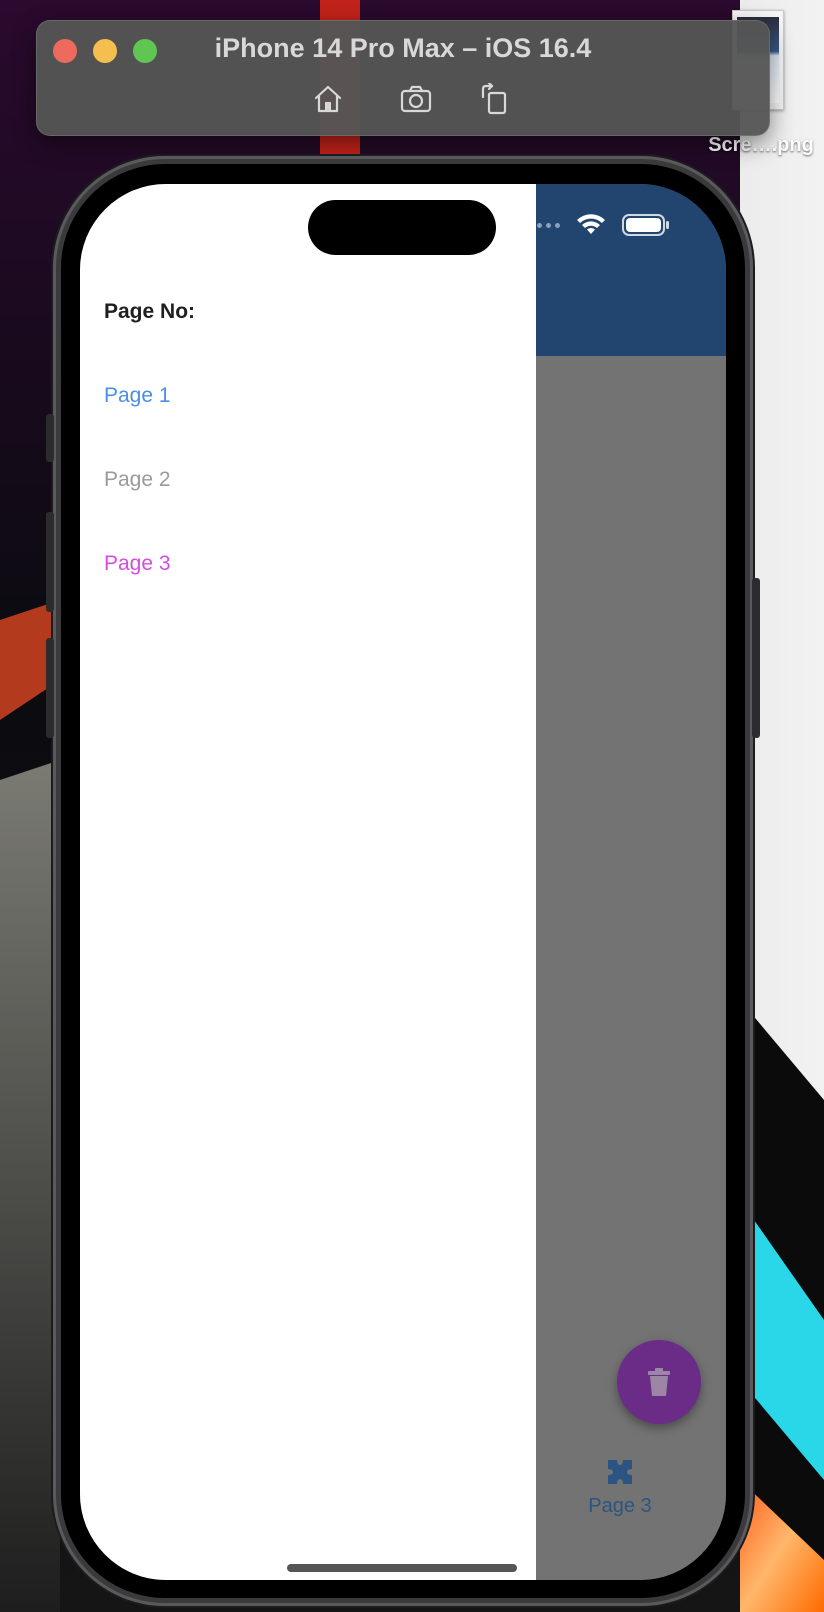  I want to click on camera-icon, so click(416, 99).